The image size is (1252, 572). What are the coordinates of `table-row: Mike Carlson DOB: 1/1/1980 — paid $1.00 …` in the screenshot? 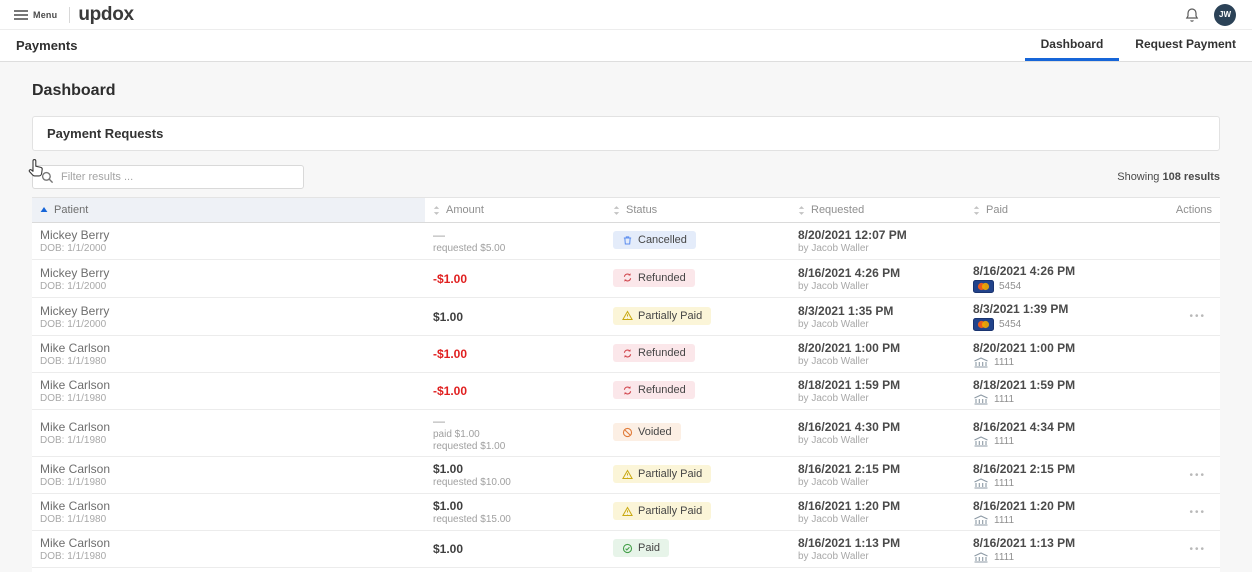 It's located at (626, 433).